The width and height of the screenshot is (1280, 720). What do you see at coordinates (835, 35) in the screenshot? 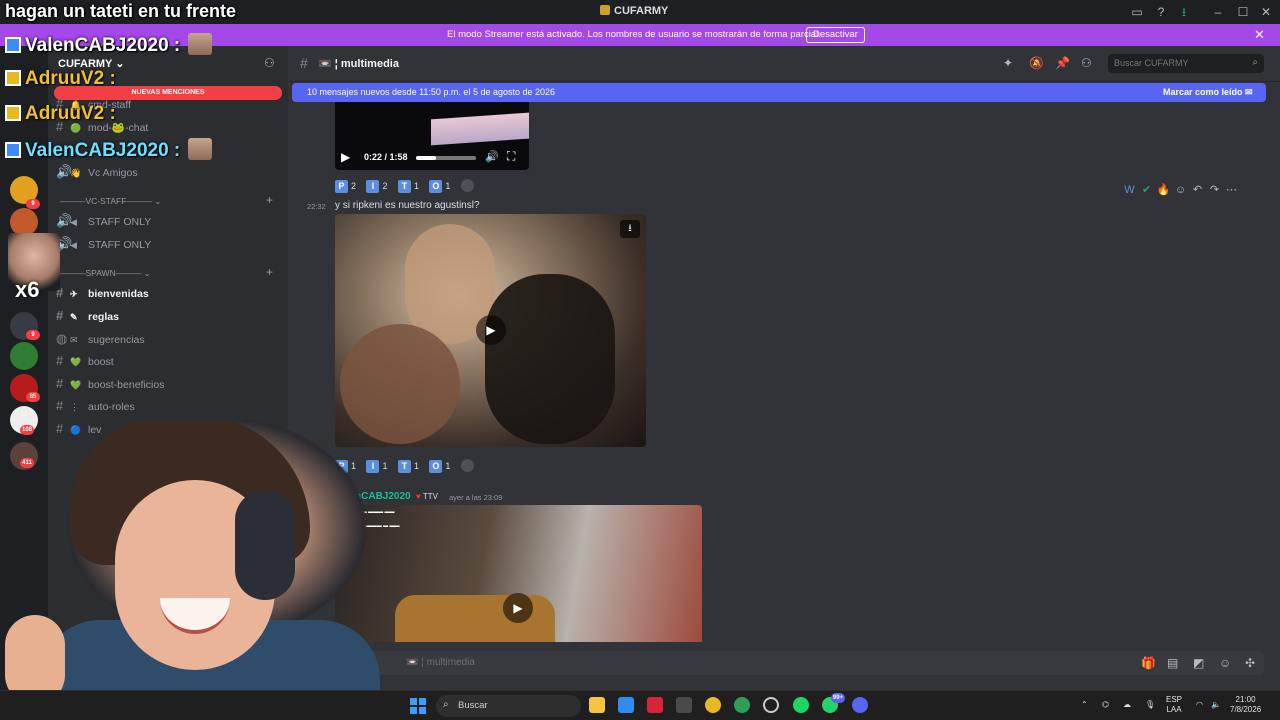
I see `deactivate-button: Desactivar` at bounding box center [835, 35].